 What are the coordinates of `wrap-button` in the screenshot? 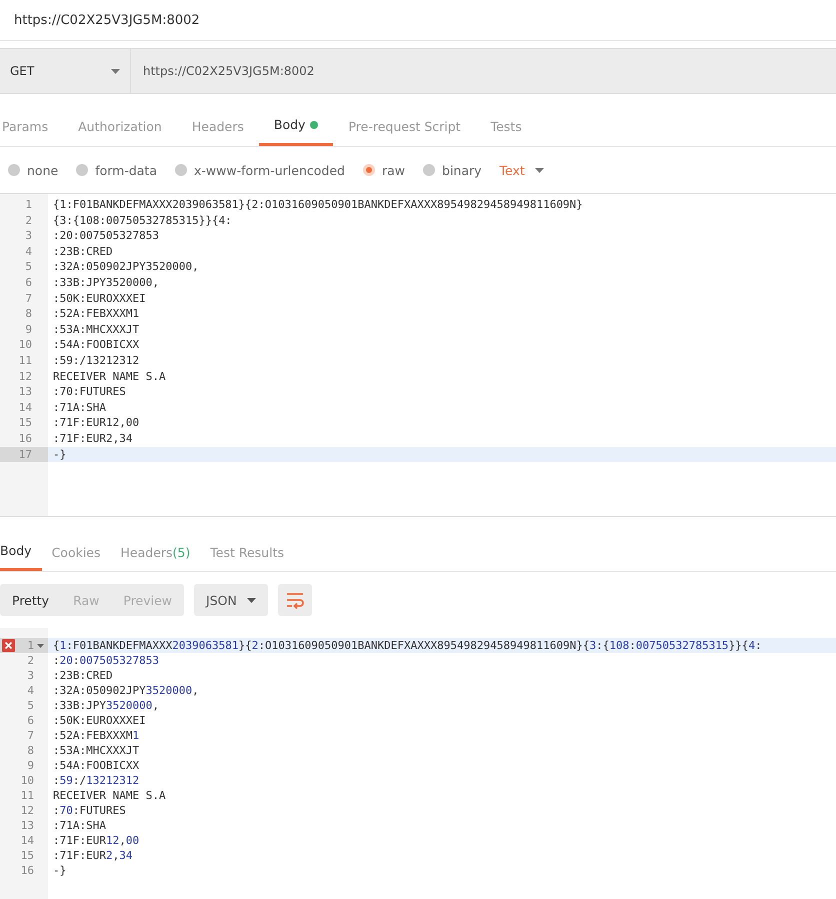 It's located at (295, 600).